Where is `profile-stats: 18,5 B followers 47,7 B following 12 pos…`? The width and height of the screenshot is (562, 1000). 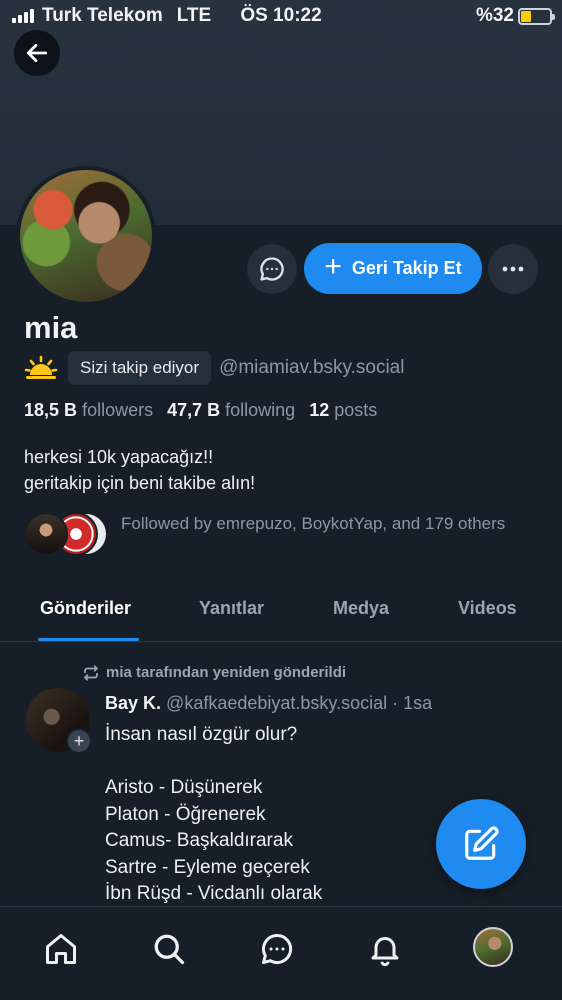 profile-stats: 18,5 B followers 47,7 B following 12 pos… is located at coordinates (200, 410).